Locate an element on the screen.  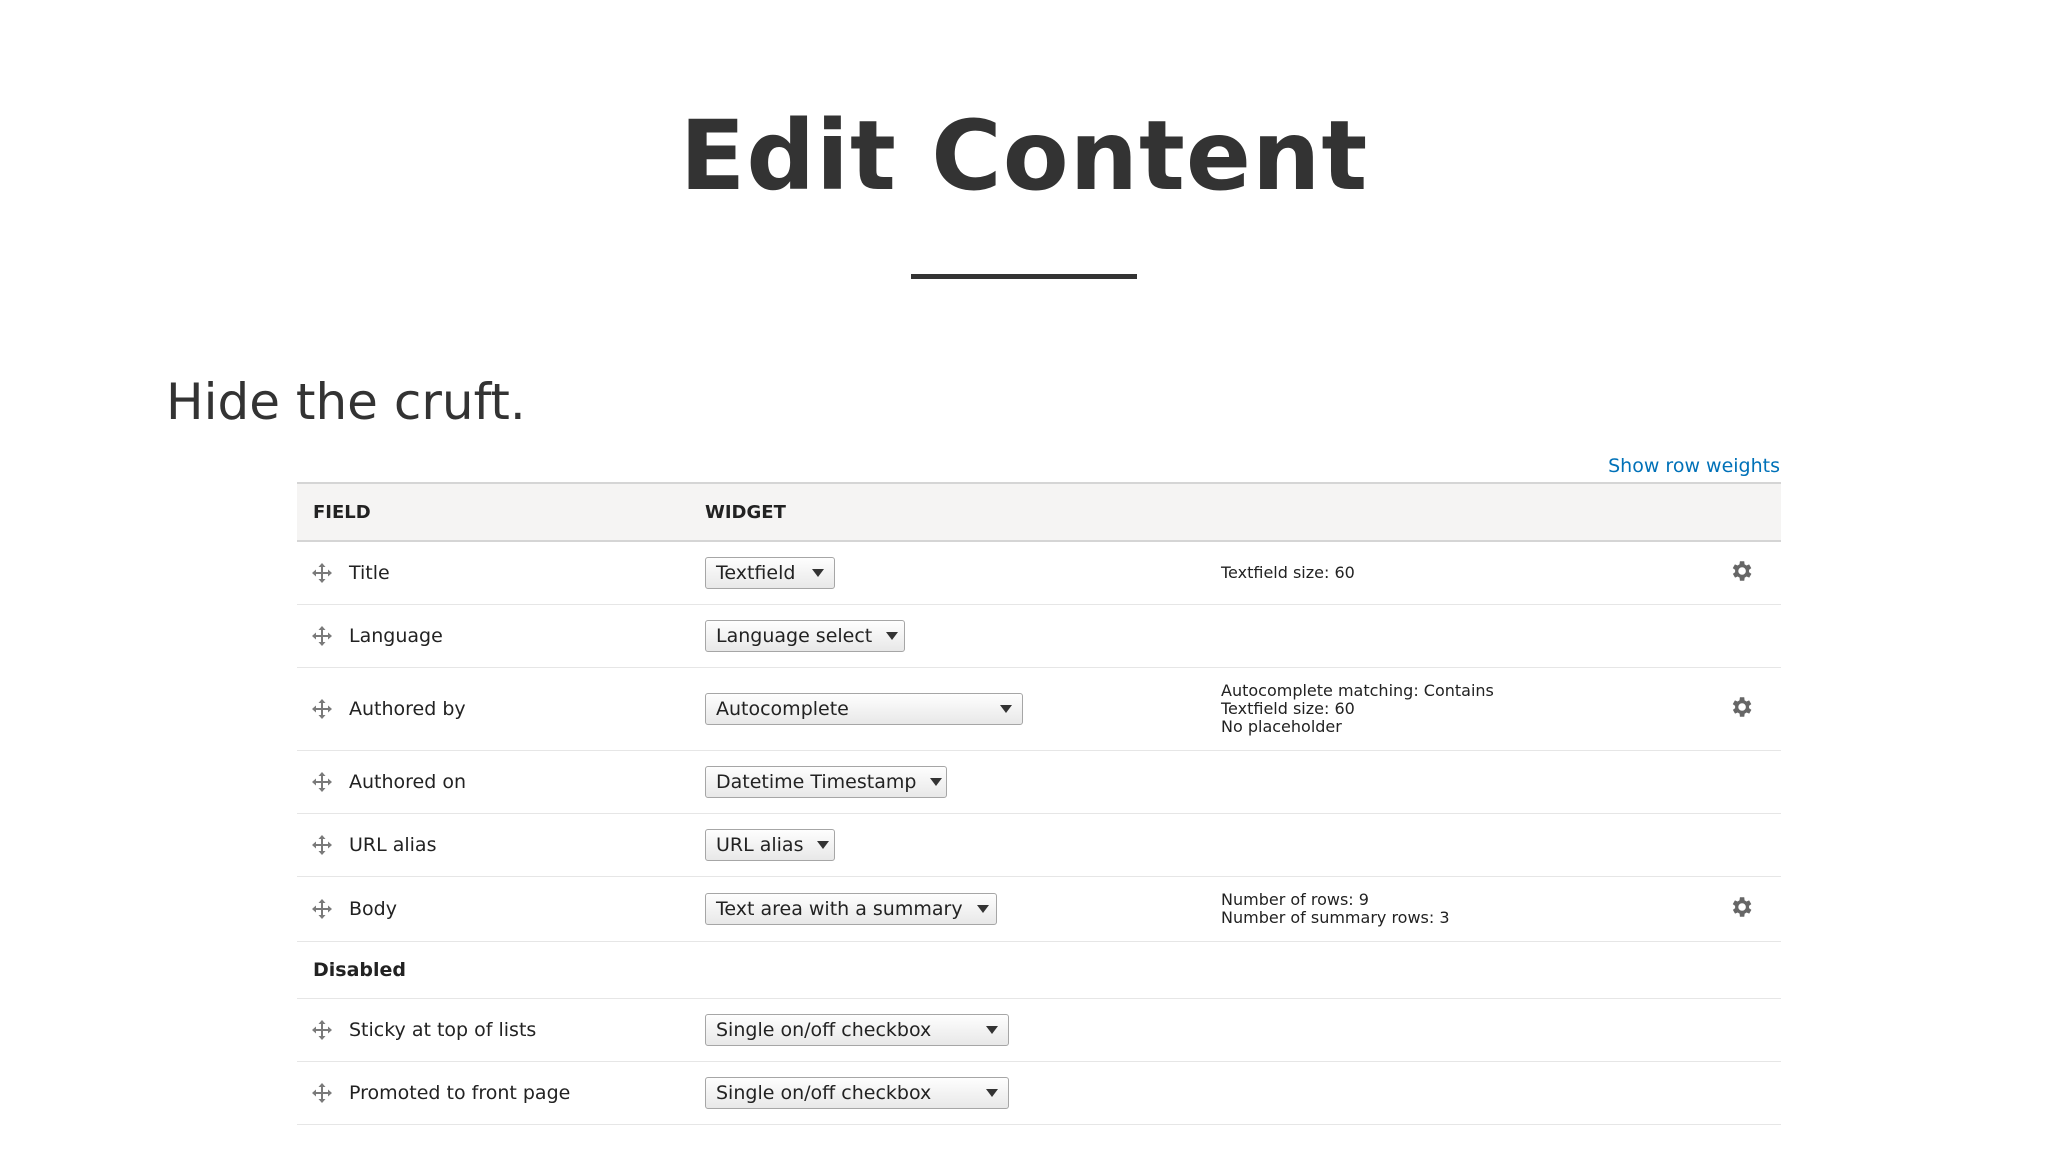
widget-select-value: Datetime Timestamp is located at coordinates (816, 782).